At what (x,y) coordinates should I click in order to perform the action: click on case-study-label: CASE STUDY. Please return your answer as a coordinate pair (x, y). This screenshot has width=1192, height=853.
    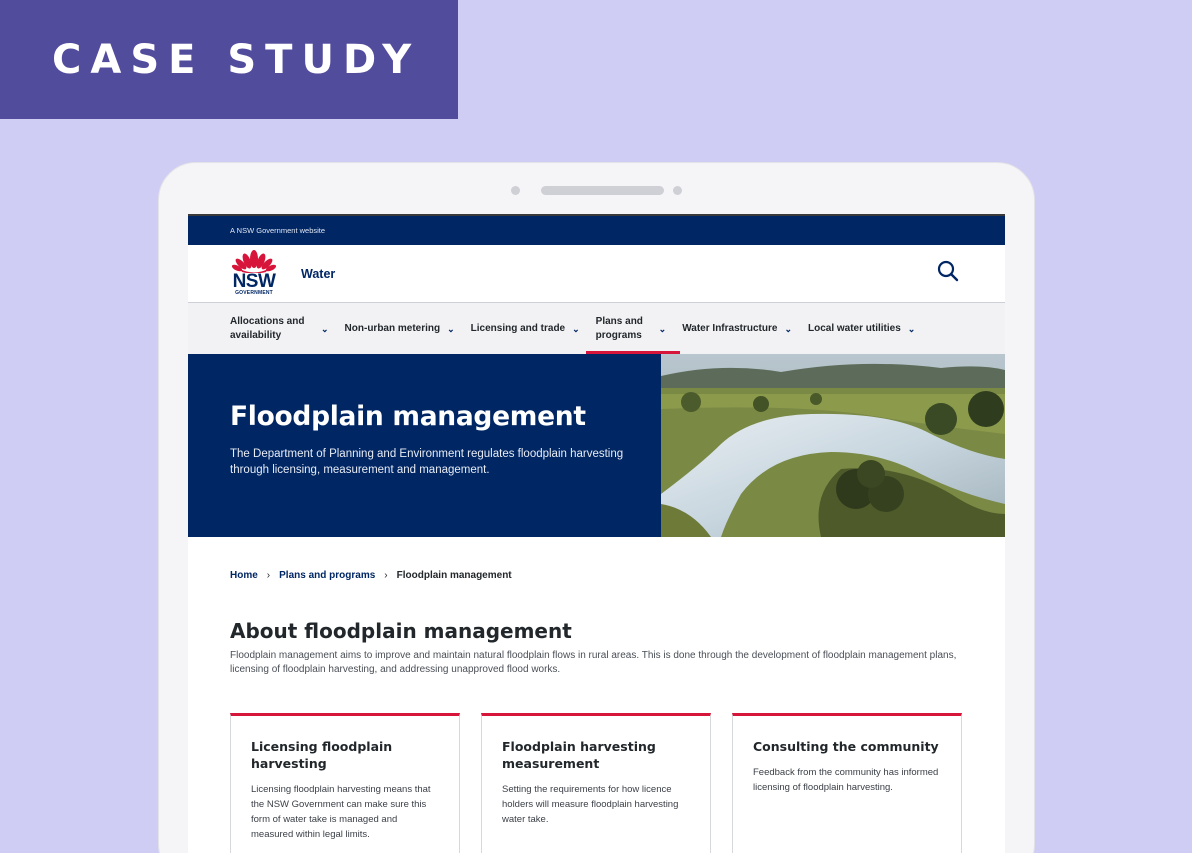
    Looking at the image, I should click on (236, 59).